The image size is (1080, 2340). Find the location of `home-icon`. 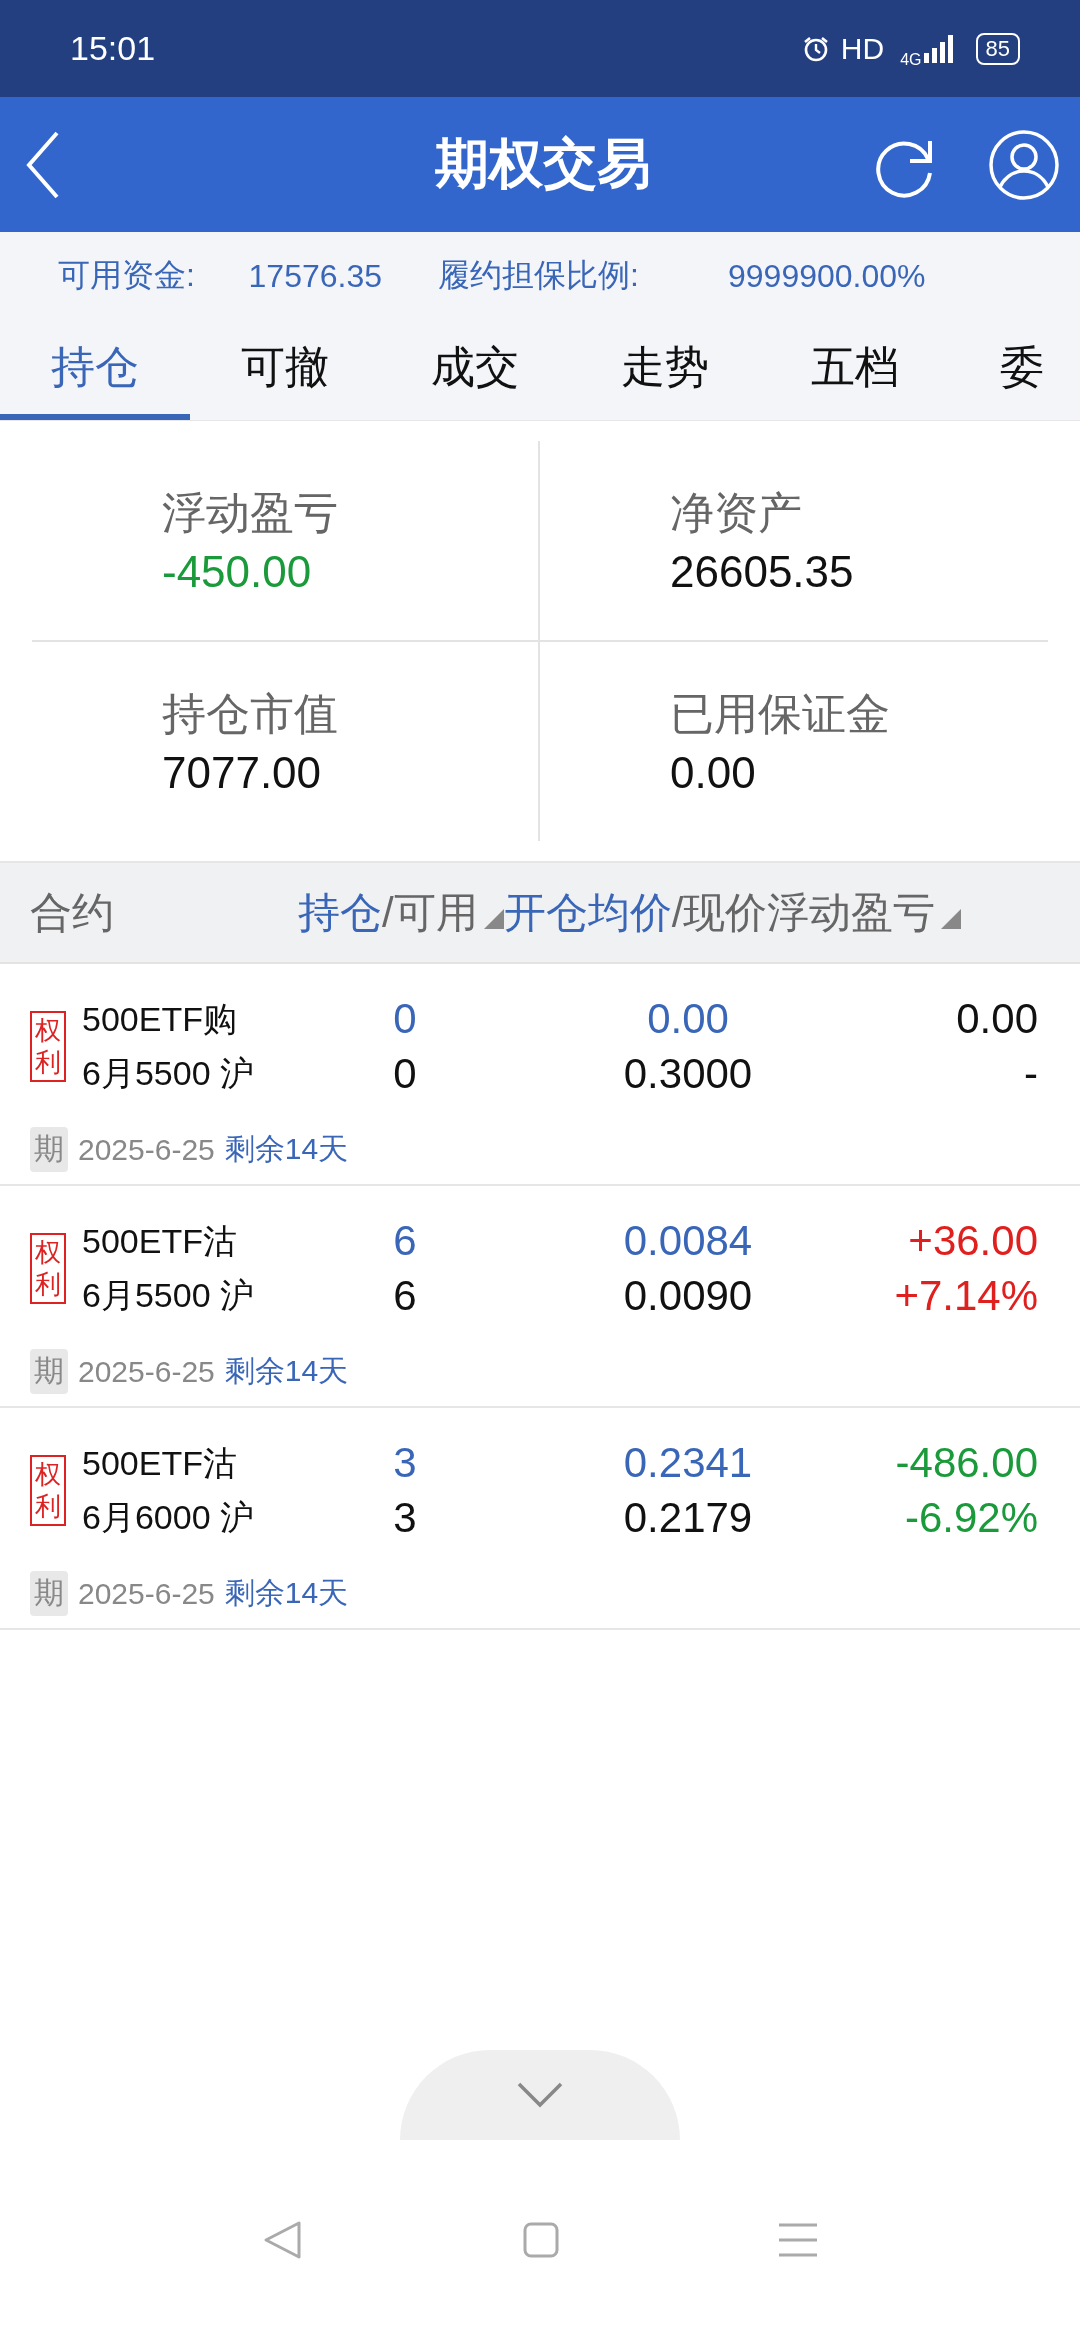

home-icon is located at coordinates (541, 2240).